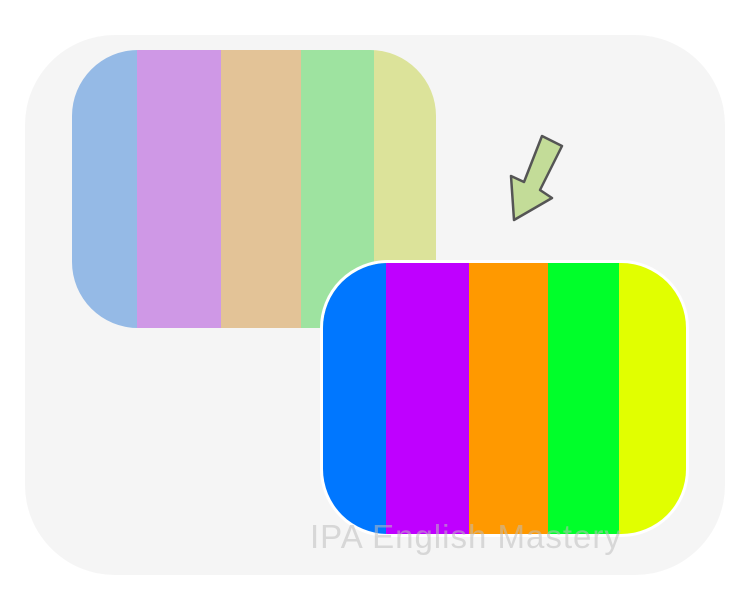 Image resolution: width=750 pixels, height=600 pixels. Describe the element at coordinates (466, 536) in the screenshot. I see `watermark: IPA English Mastery` at that location.